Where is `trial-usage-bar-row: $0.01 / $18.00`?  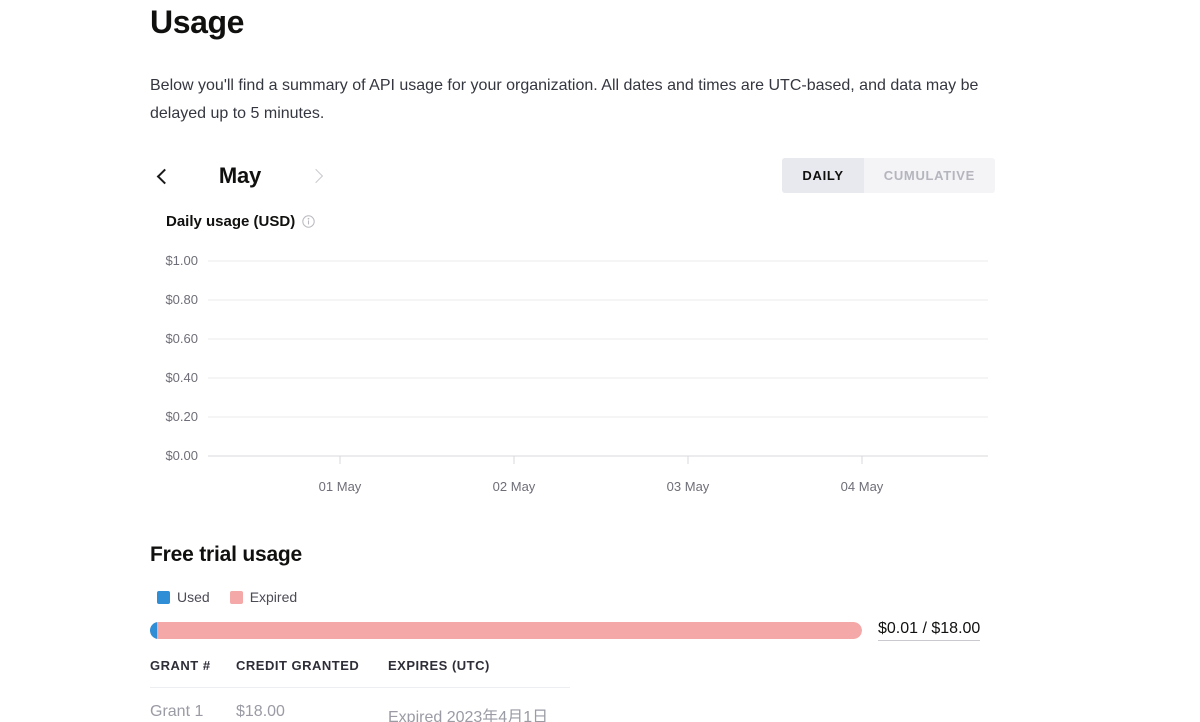 trial-usage-bar-row: $0.01 / $18.00 is located at coordinates (572, 630).